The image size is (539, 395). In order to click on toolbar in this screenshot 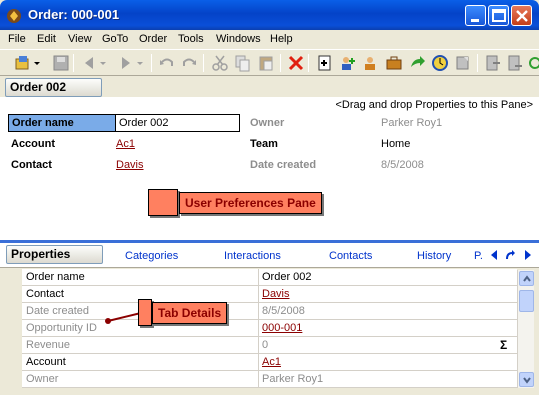, I will do `click(269, 62)`.